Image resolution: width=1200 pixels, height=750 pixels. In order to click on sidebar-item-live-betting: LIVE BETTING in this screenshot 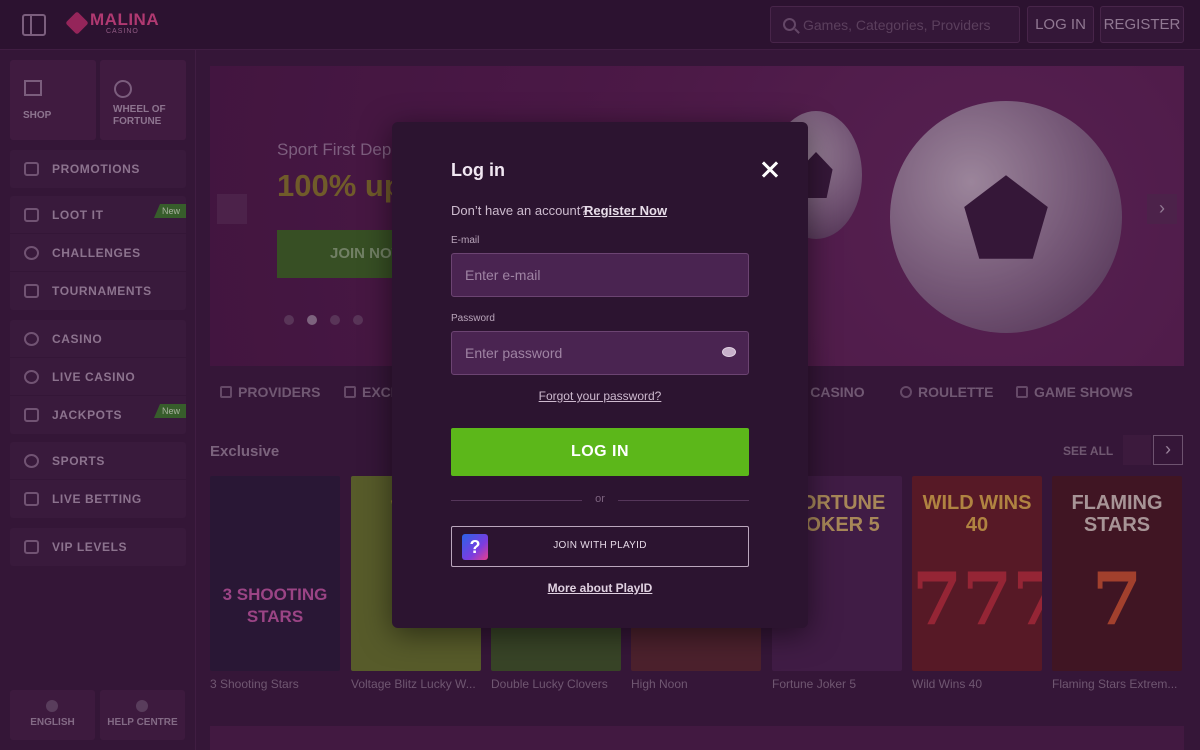, I will do `click(98, 499)`.